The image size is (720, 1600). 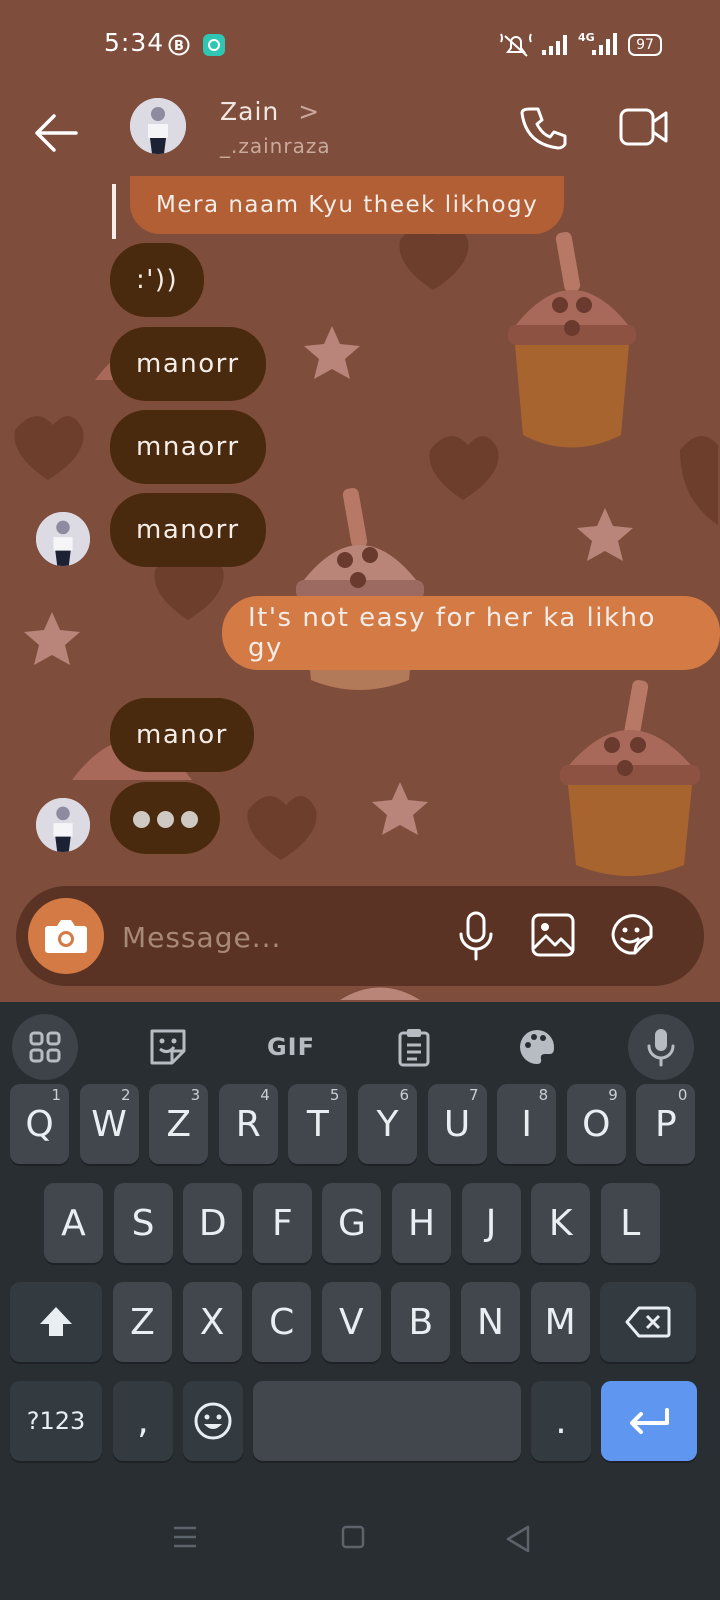 What do you see at coordinates (561, 1223) in the screenshot?
I see `key-k: K` at bounding box center [561, 1223].